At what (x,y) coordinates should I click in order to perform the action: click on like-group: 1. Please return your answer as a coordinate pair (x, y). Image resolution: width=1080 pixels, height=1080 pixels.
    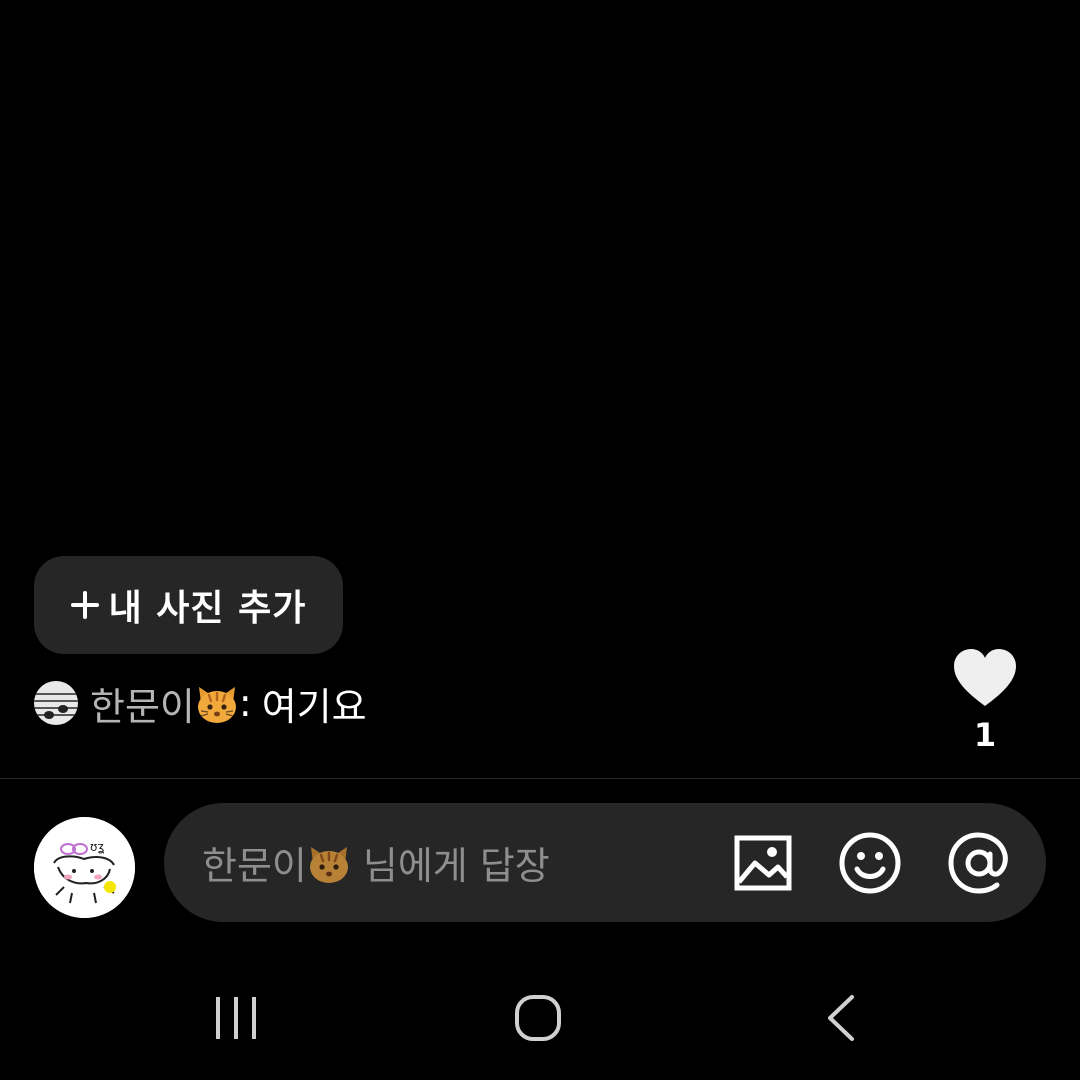
    Looking at the image, I should click on (985, 701).